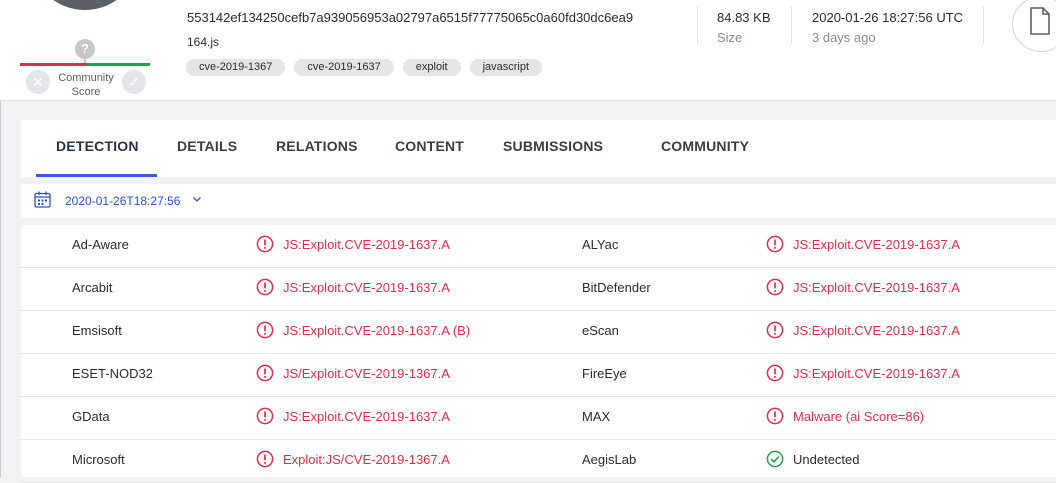 The width and height of the screenshot is (1056, 483). I want to click on engine-name: ESET-NOD32, so click(112, 373).